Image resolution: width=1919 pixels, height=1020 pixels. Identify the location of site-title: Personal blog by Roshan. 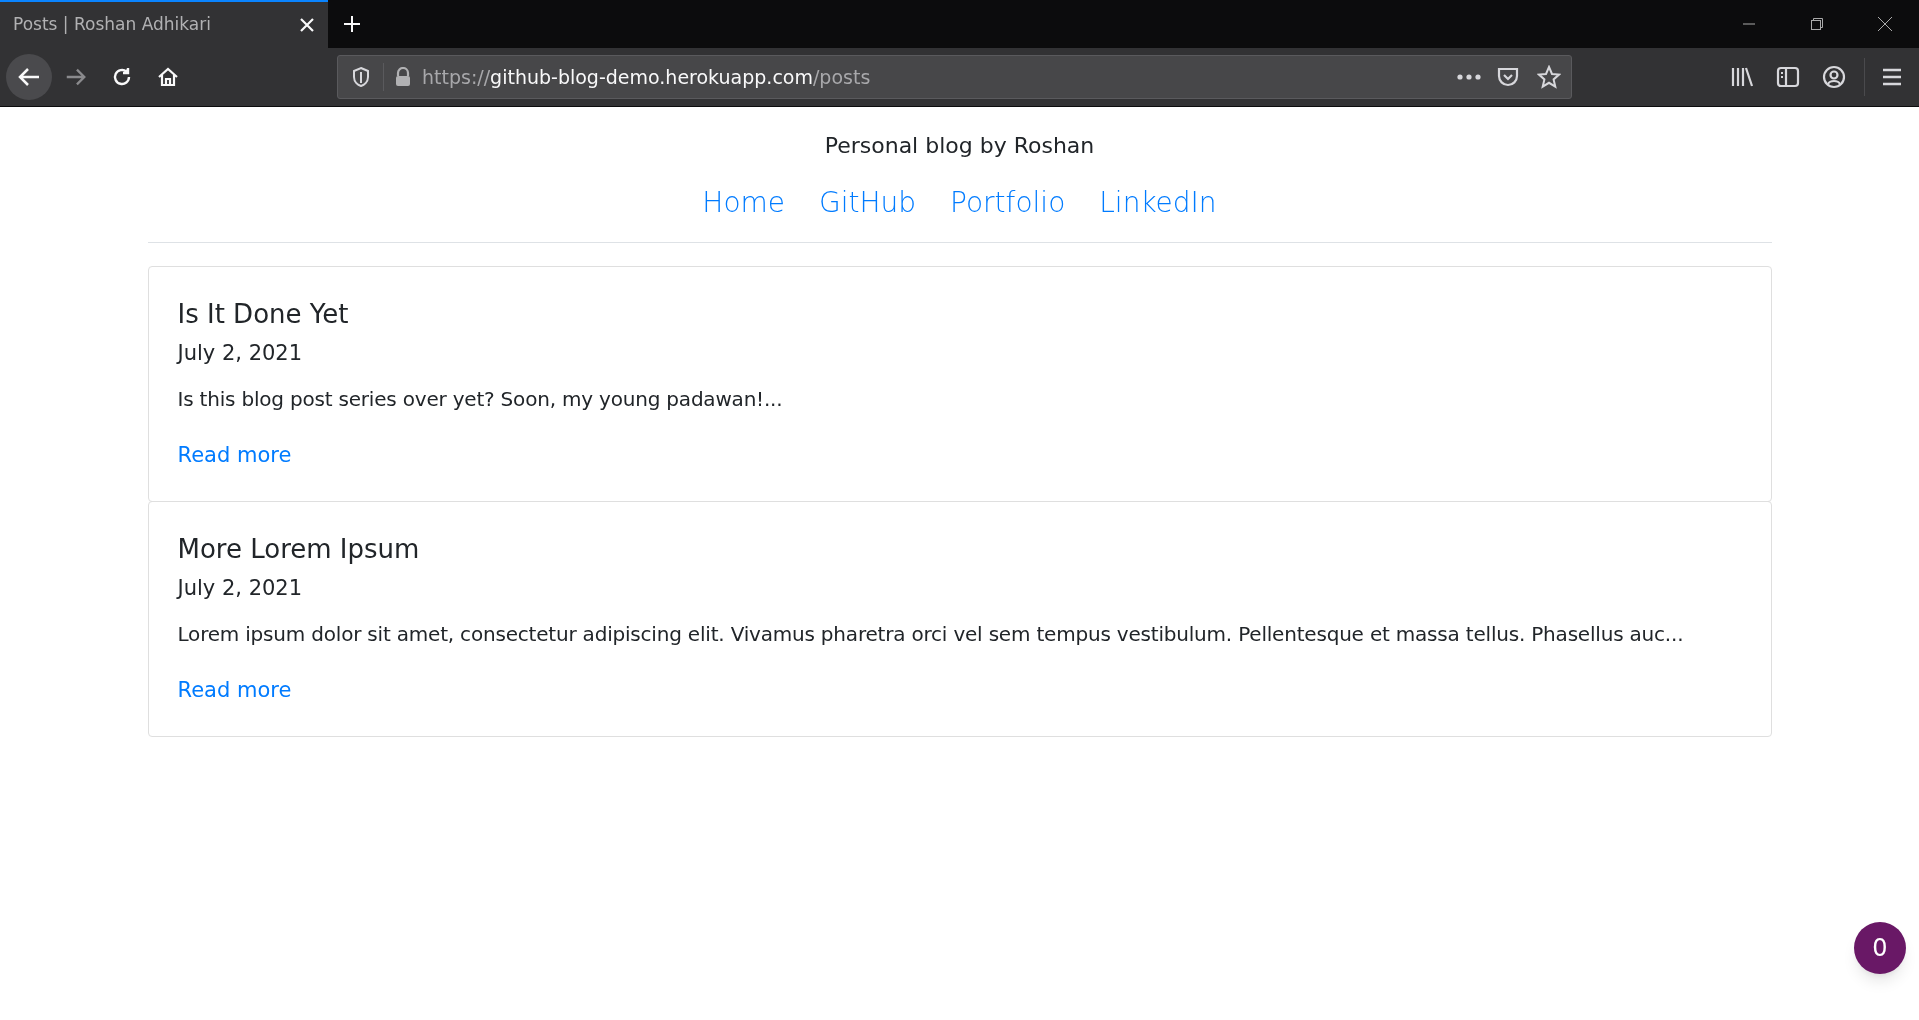
(959, 146).